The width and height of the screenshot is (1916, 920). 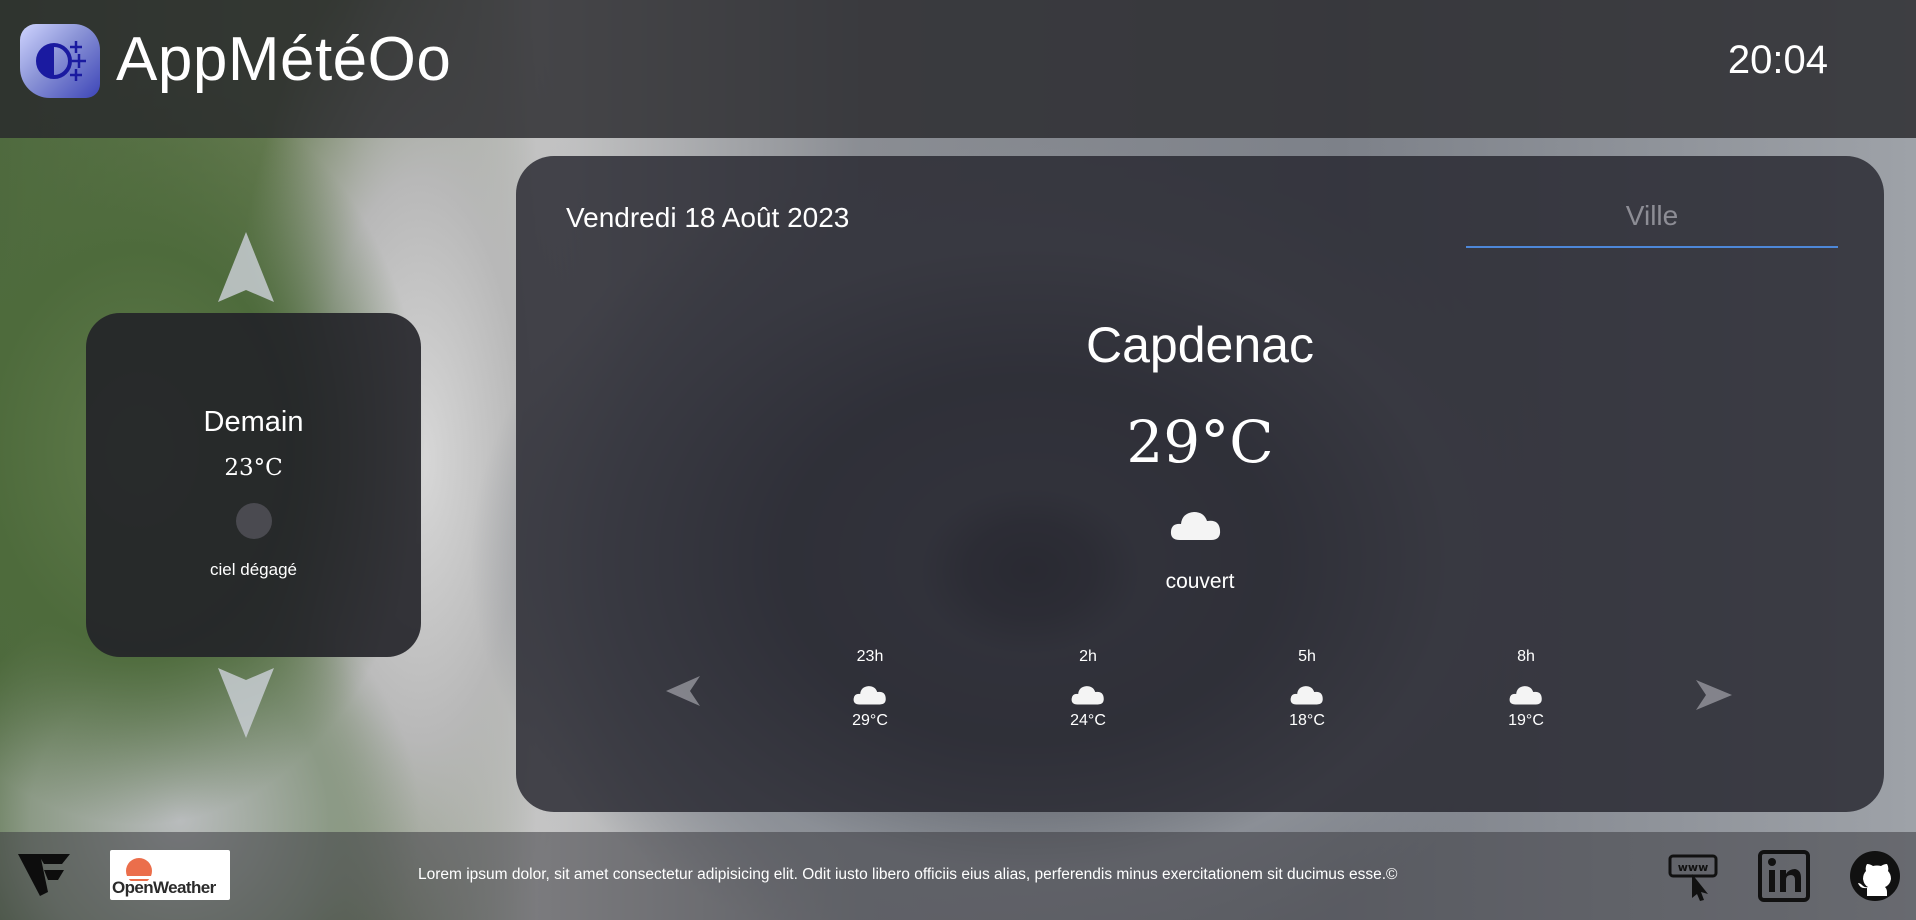 I want to click on hourly-time: 23h, so click(x=870, y=656).